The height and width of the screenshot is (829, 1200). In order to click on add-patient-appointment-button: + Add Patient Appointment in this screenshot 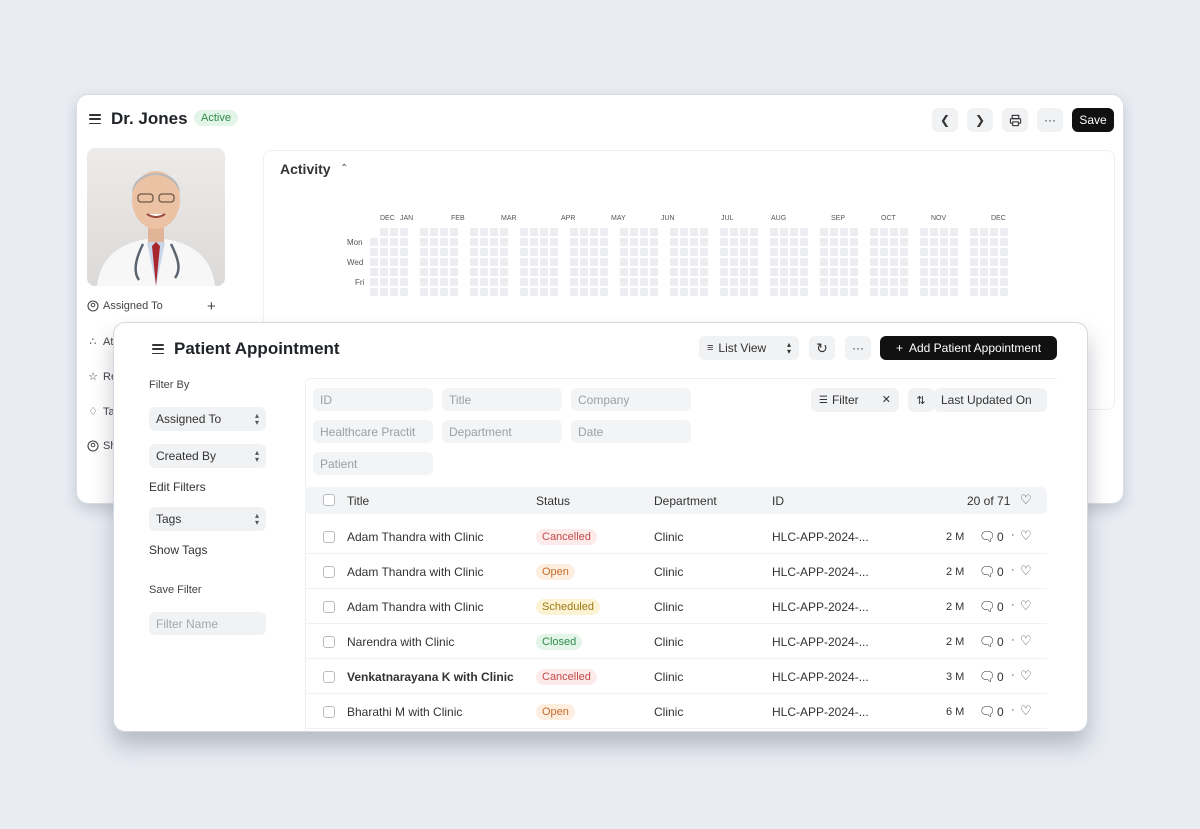, I will do `click(968, 348)`.